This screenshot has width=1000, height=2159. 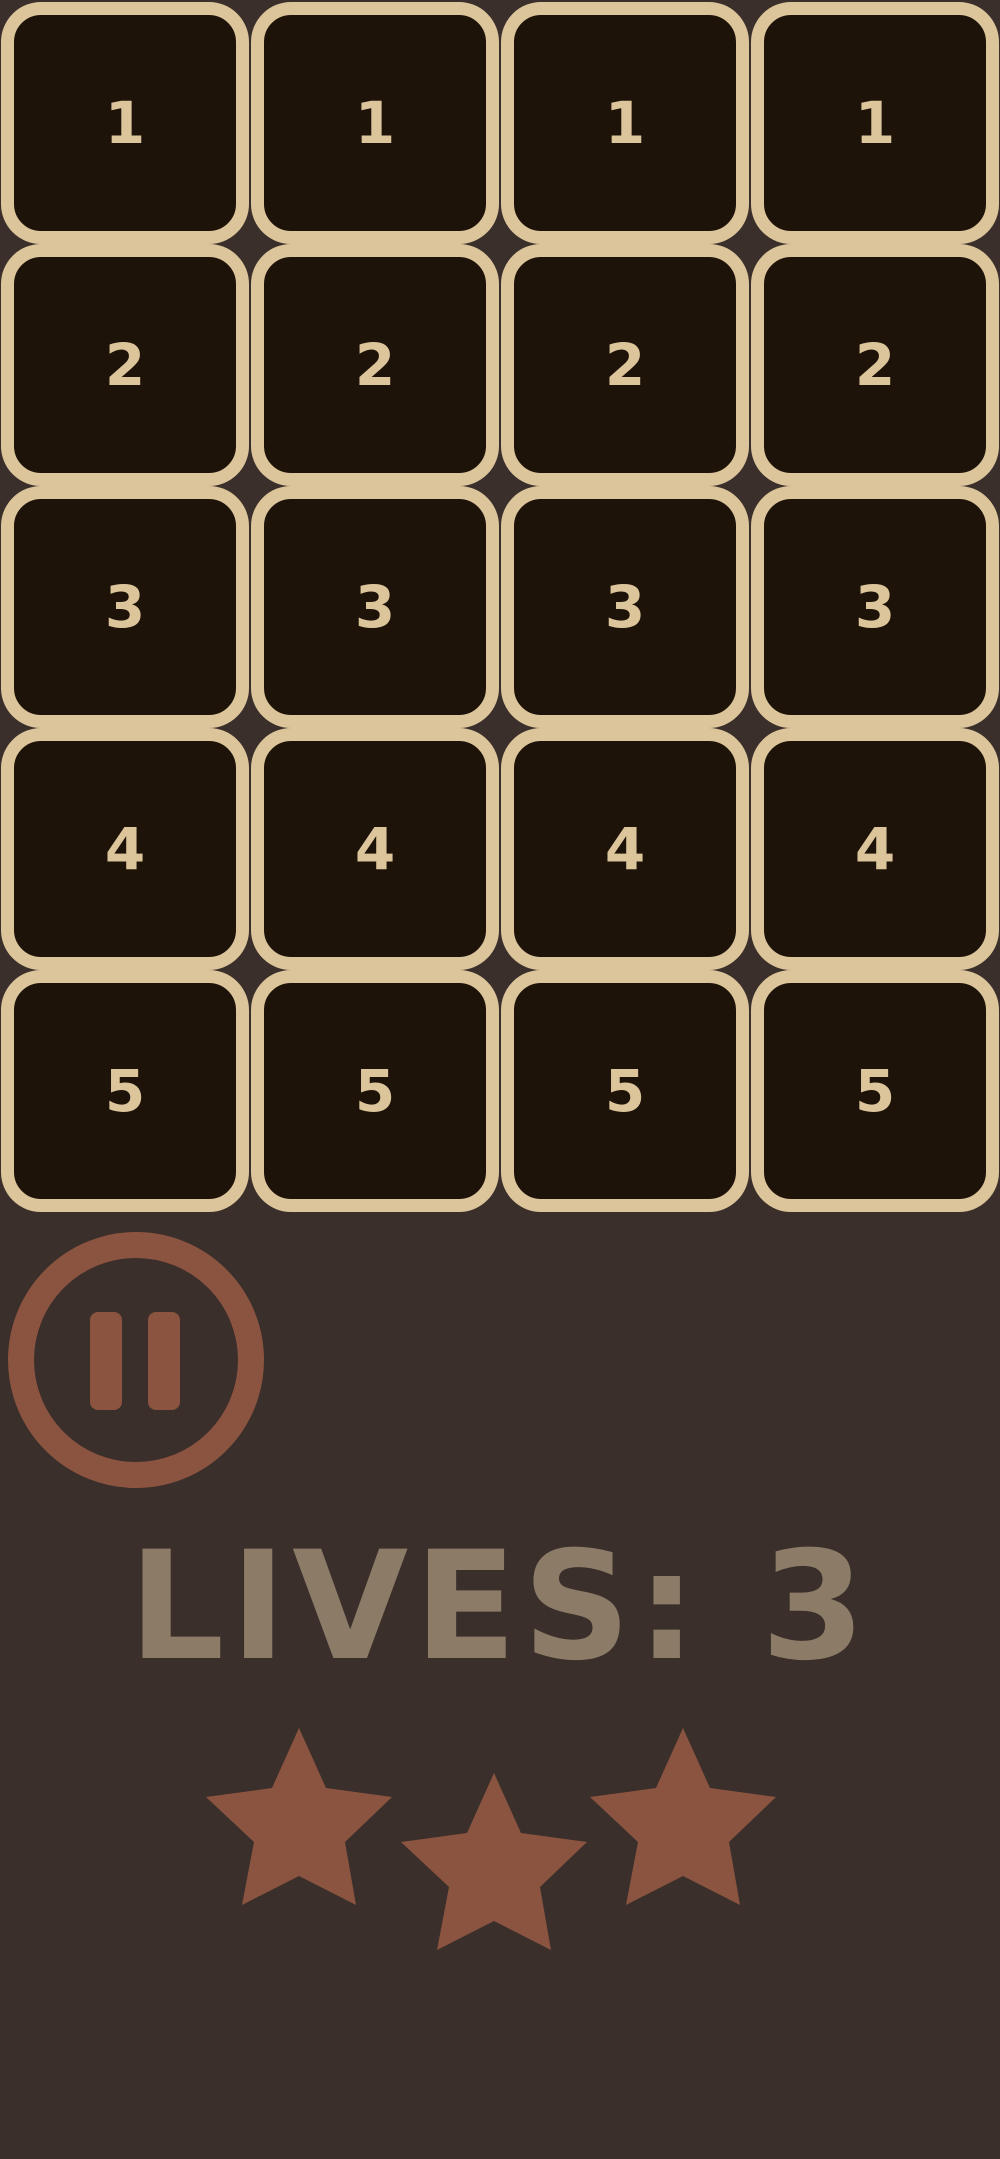 I want to click on pause-bar-left-icon, so click(x=106, y=1361).